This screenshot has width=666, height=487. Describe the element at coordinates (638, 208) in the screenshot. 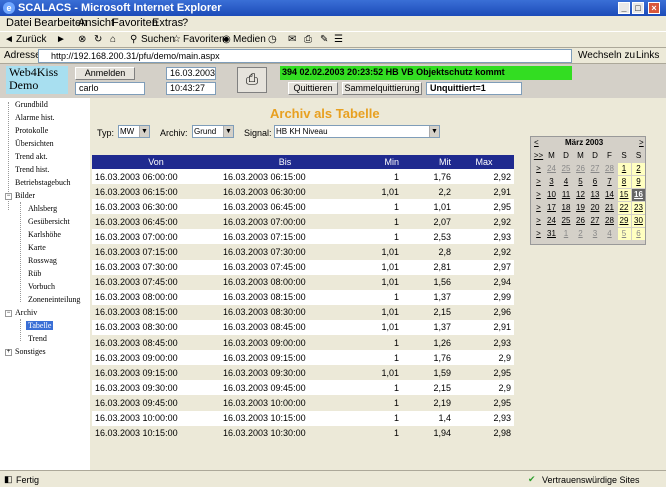

I see `calendar-day: 23` at that location.